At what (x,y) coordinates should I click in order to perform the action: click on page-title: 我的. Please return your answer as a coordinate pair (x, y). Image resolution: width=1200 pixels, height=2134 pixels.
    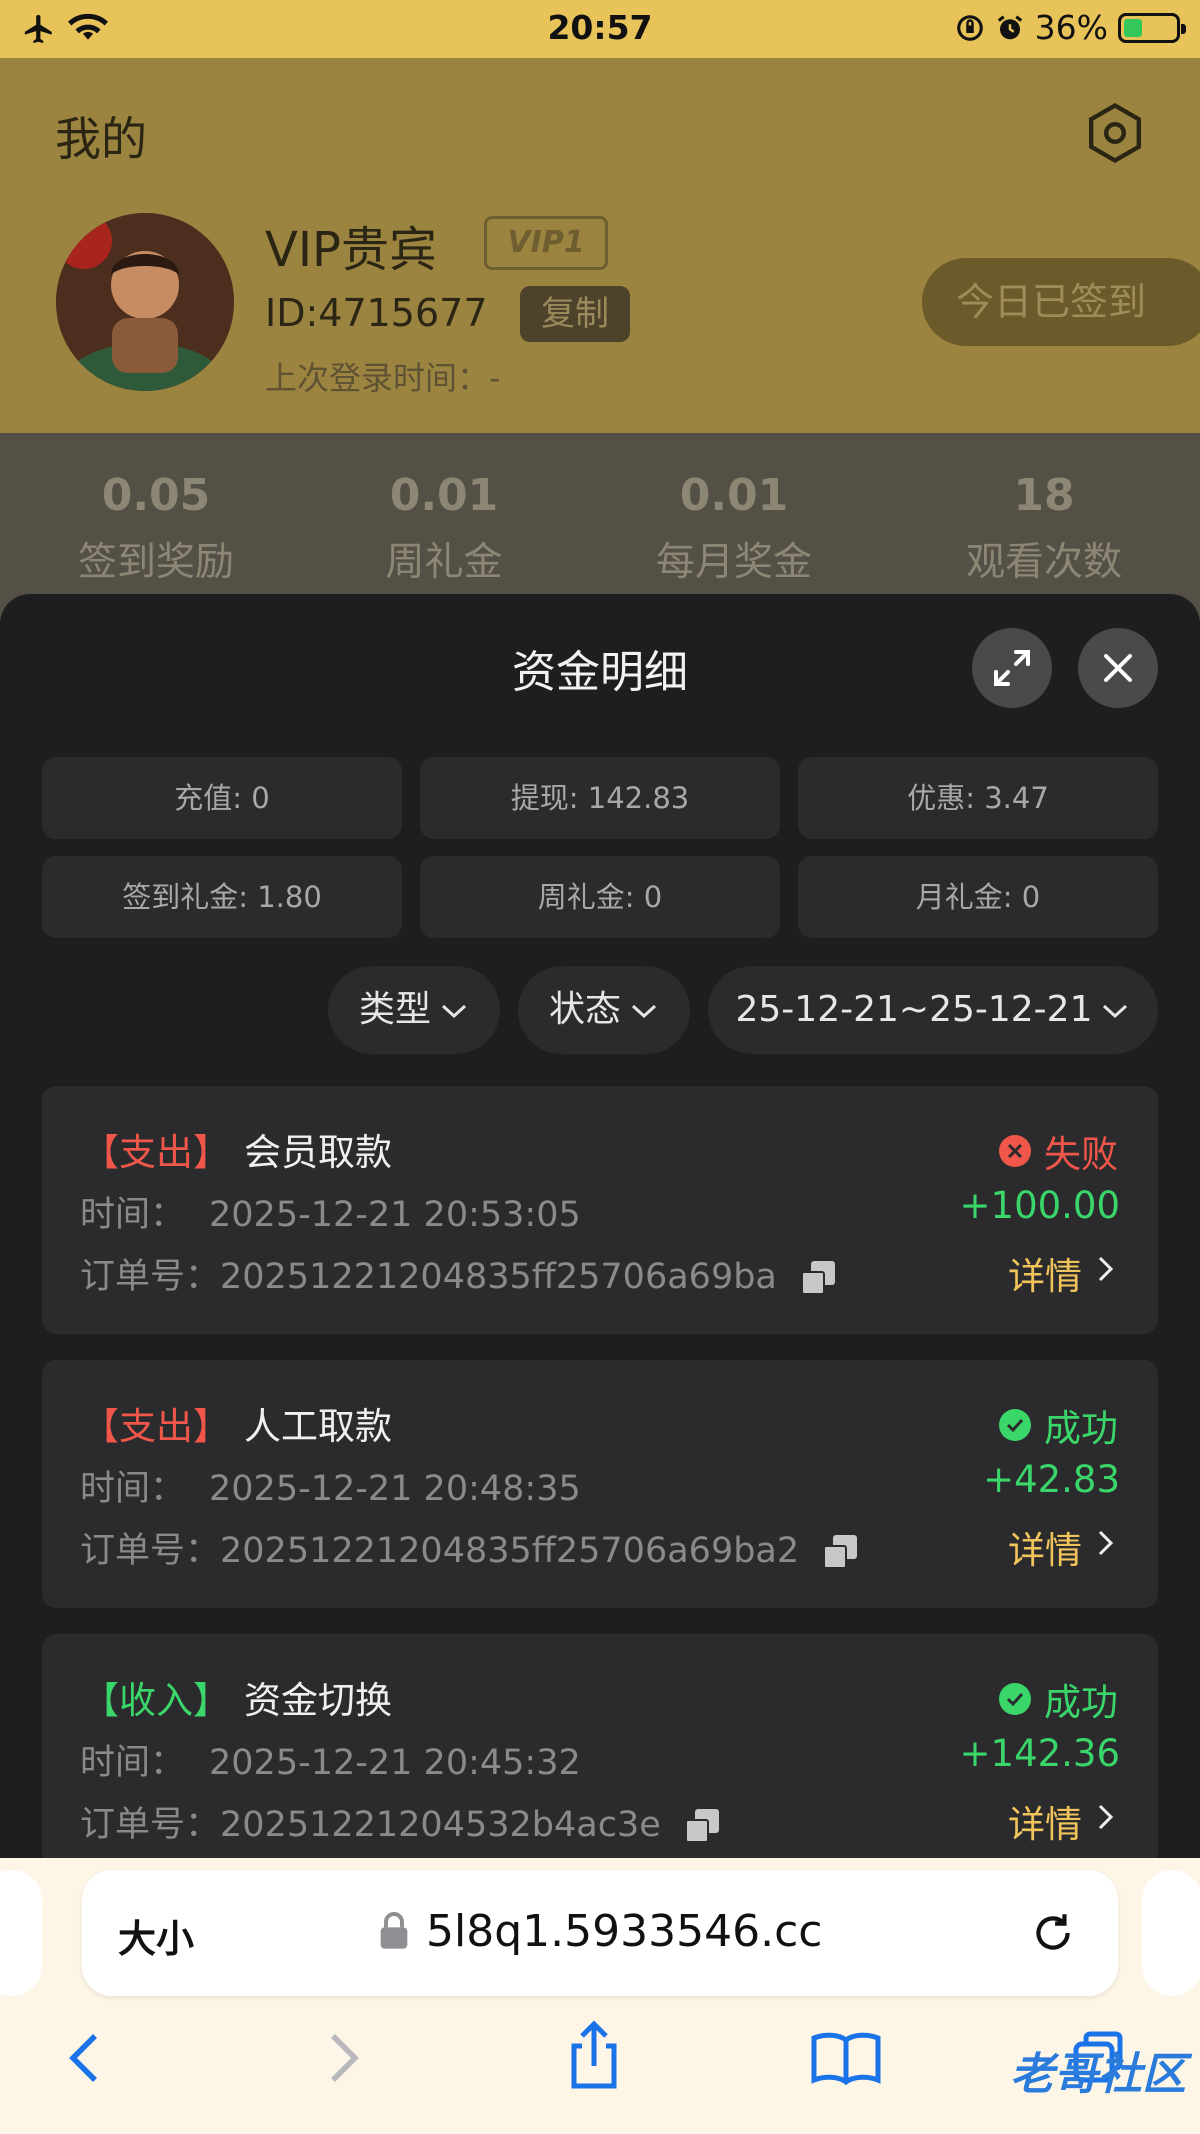
    Looking at the image, I should click on (101, 139).